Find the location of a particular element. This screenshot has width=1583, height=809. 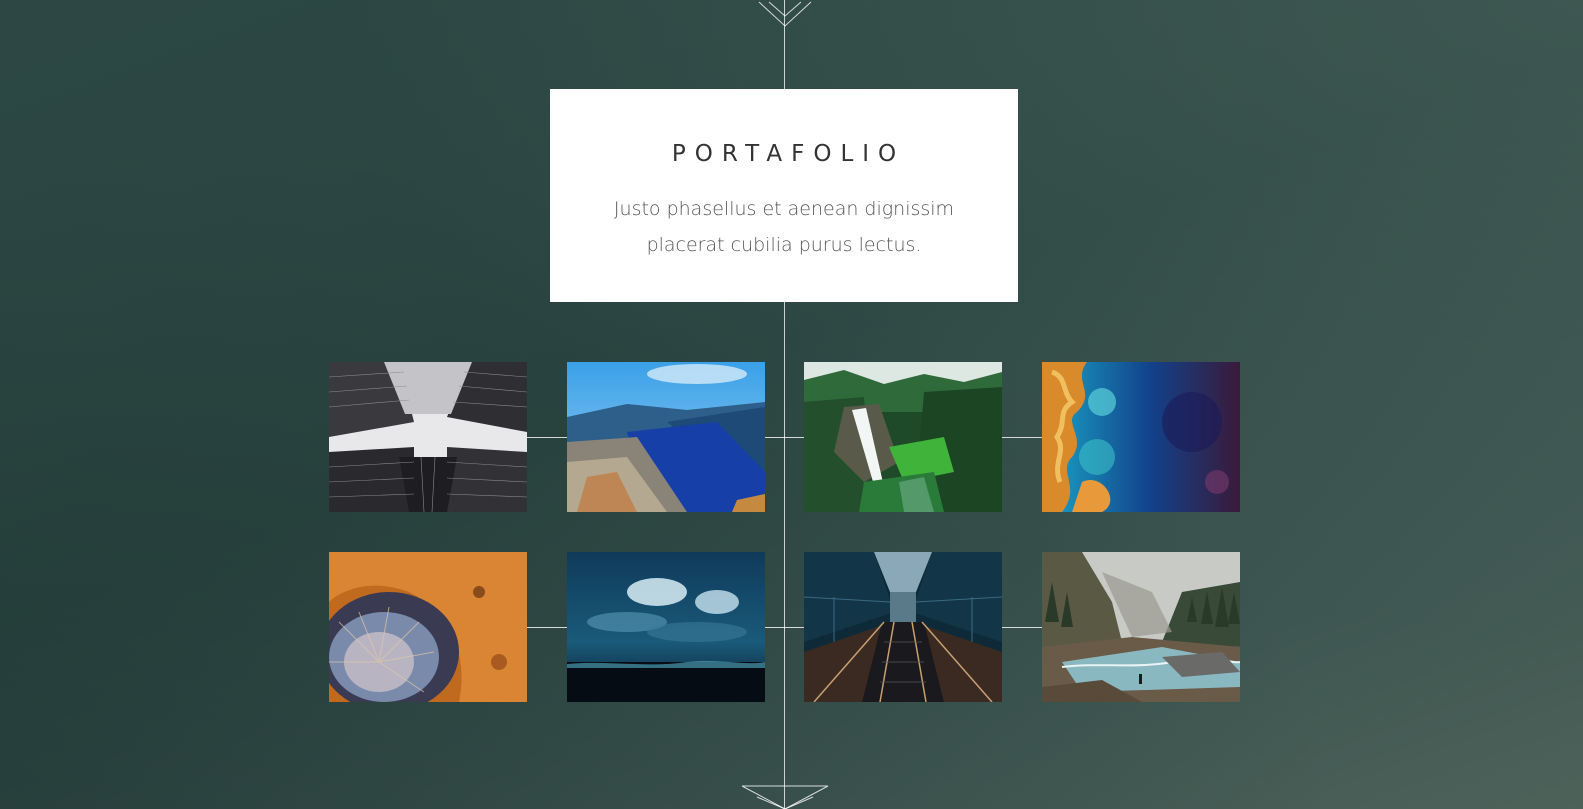

gallery-item-crater is located at coordinates (428, 627).